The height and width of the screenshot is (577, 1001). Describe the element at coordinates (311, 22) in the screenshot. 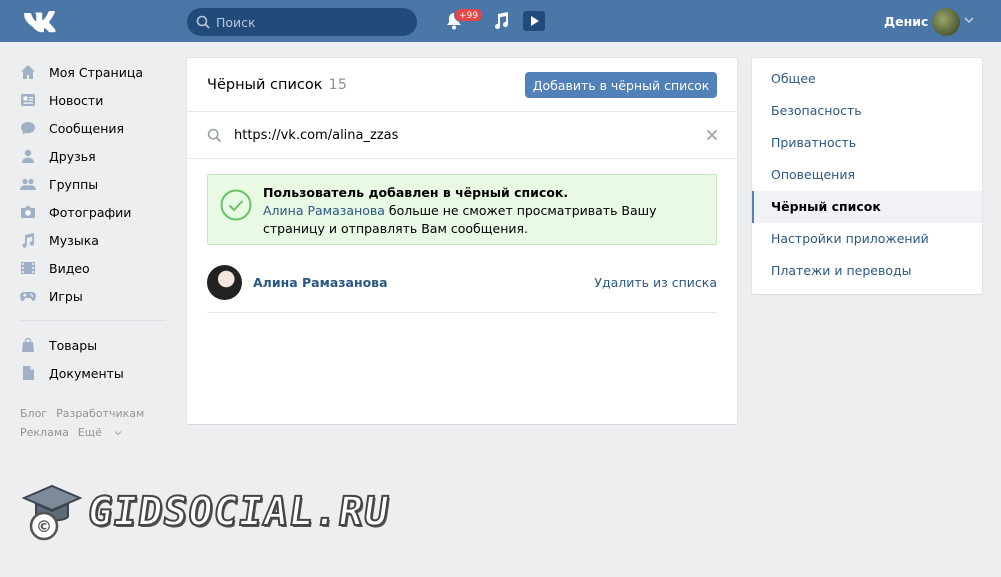

I see `search-input` at that location.